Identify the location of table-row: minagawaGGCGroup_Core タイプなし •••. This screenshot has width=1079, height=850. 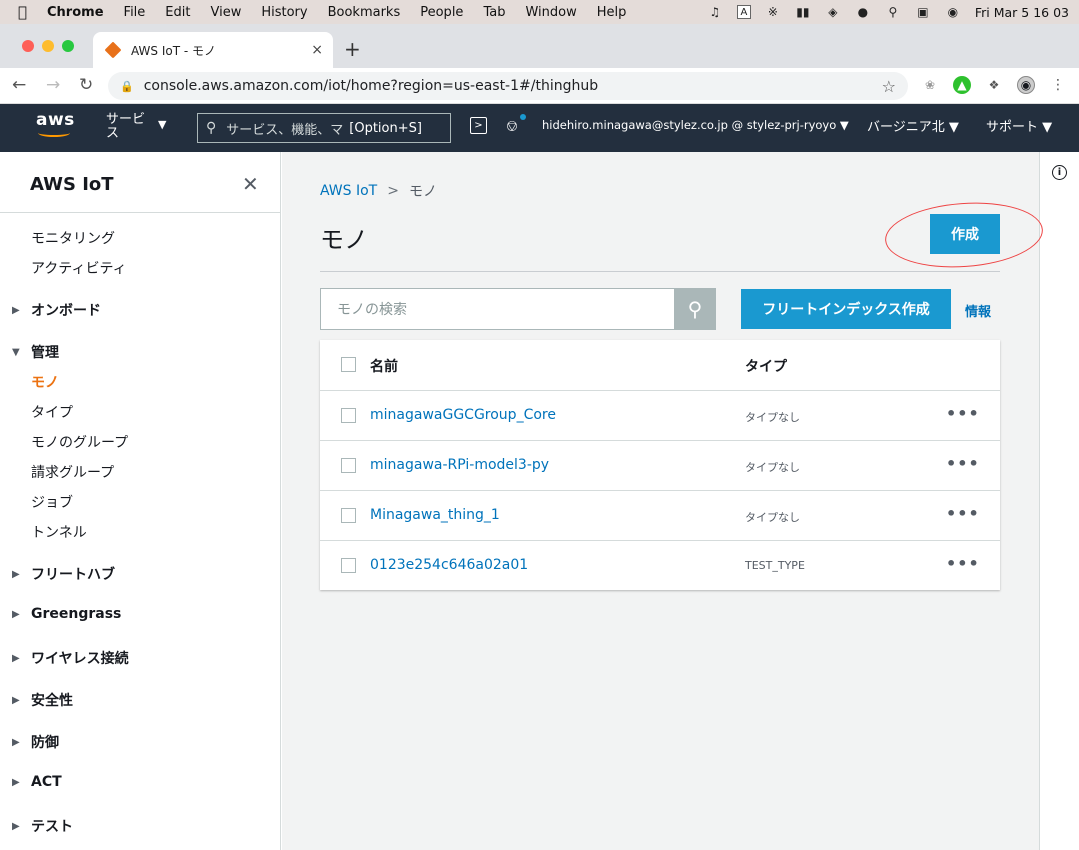
(660, 415).